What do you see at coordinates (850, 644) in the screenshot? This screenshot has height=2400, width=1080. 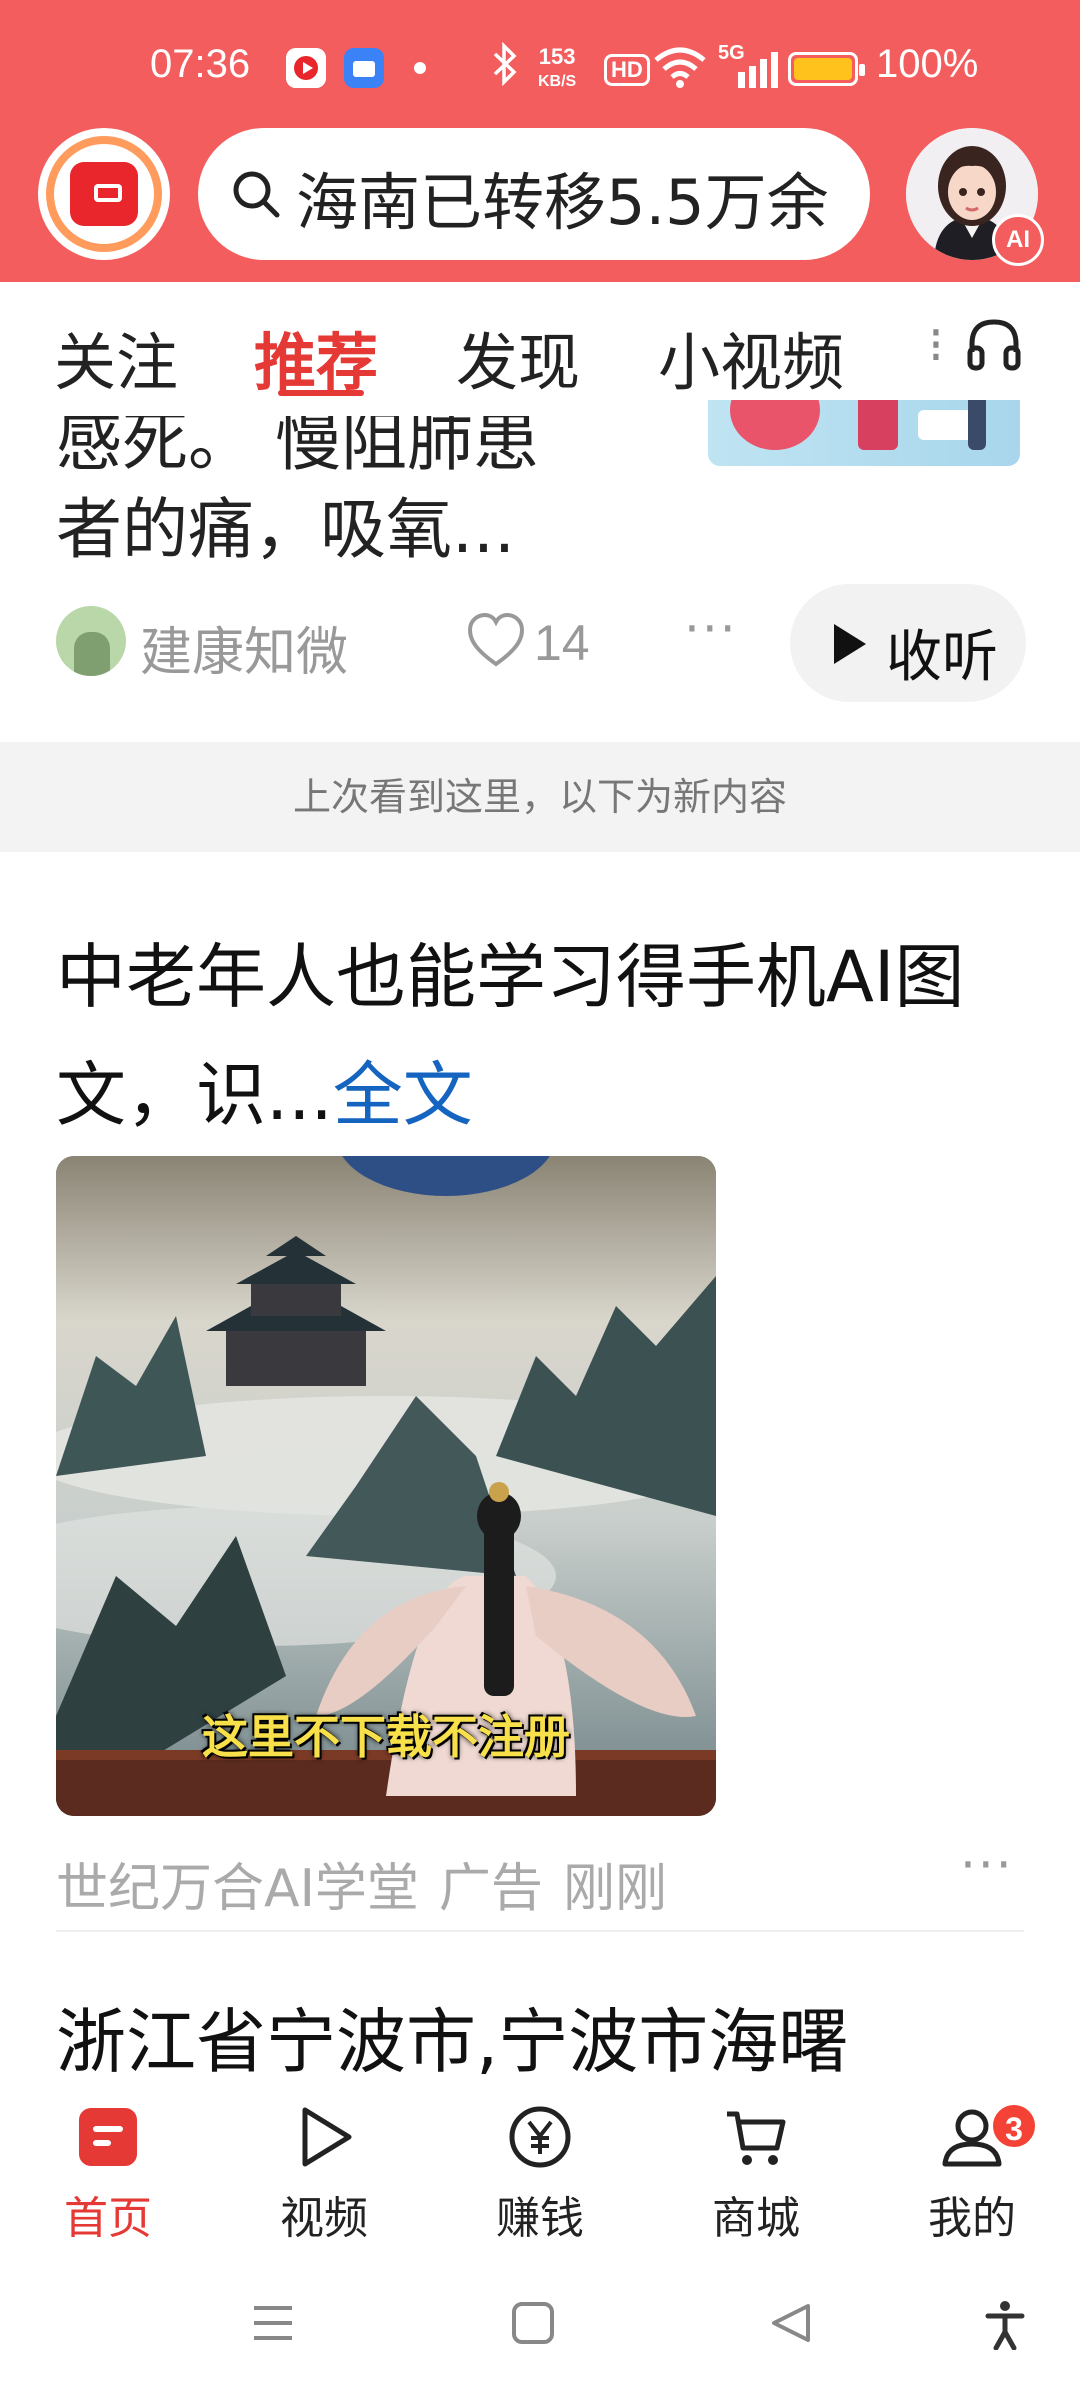 I see `play-icon` at bounding box center [850, 644].